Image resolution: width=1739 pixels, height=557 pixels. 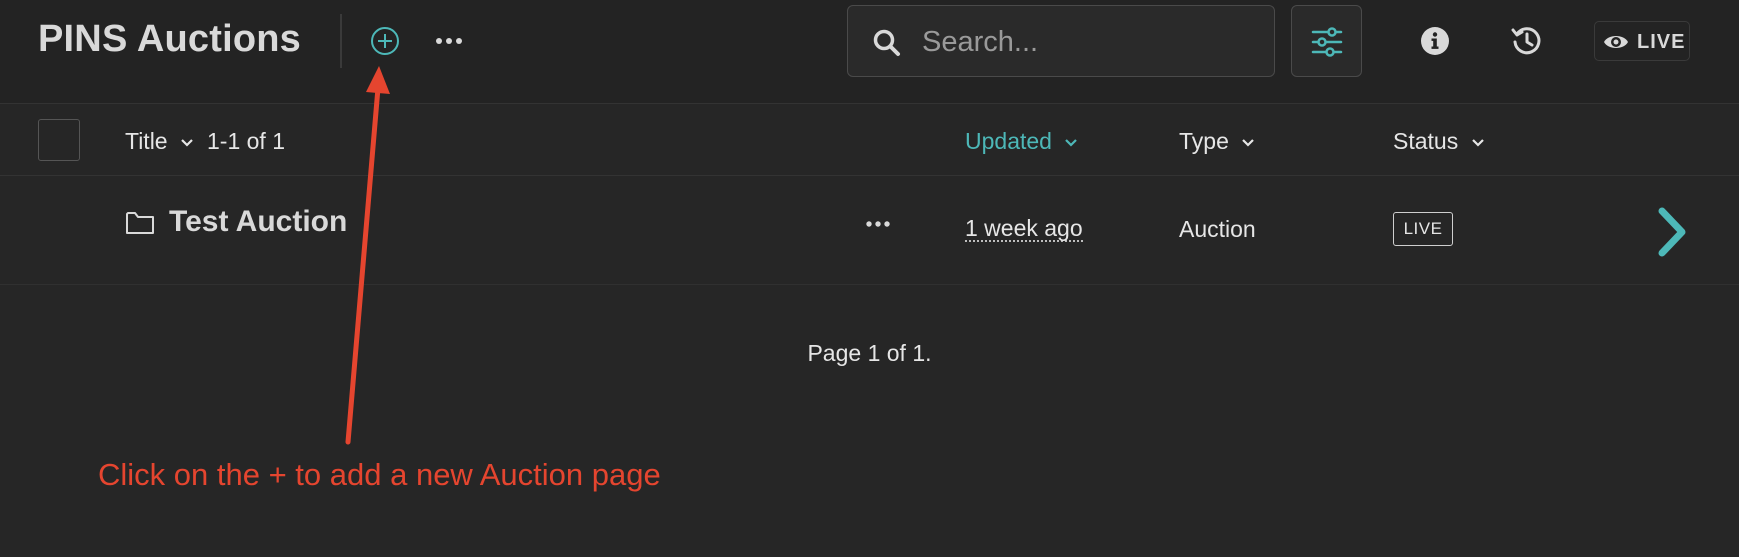 What do you see at coordinates (869, 140) in the screenshot?
I see `table-header: Title 1-1 of 1 Updated Type Status` at bounding box center [869, 140].